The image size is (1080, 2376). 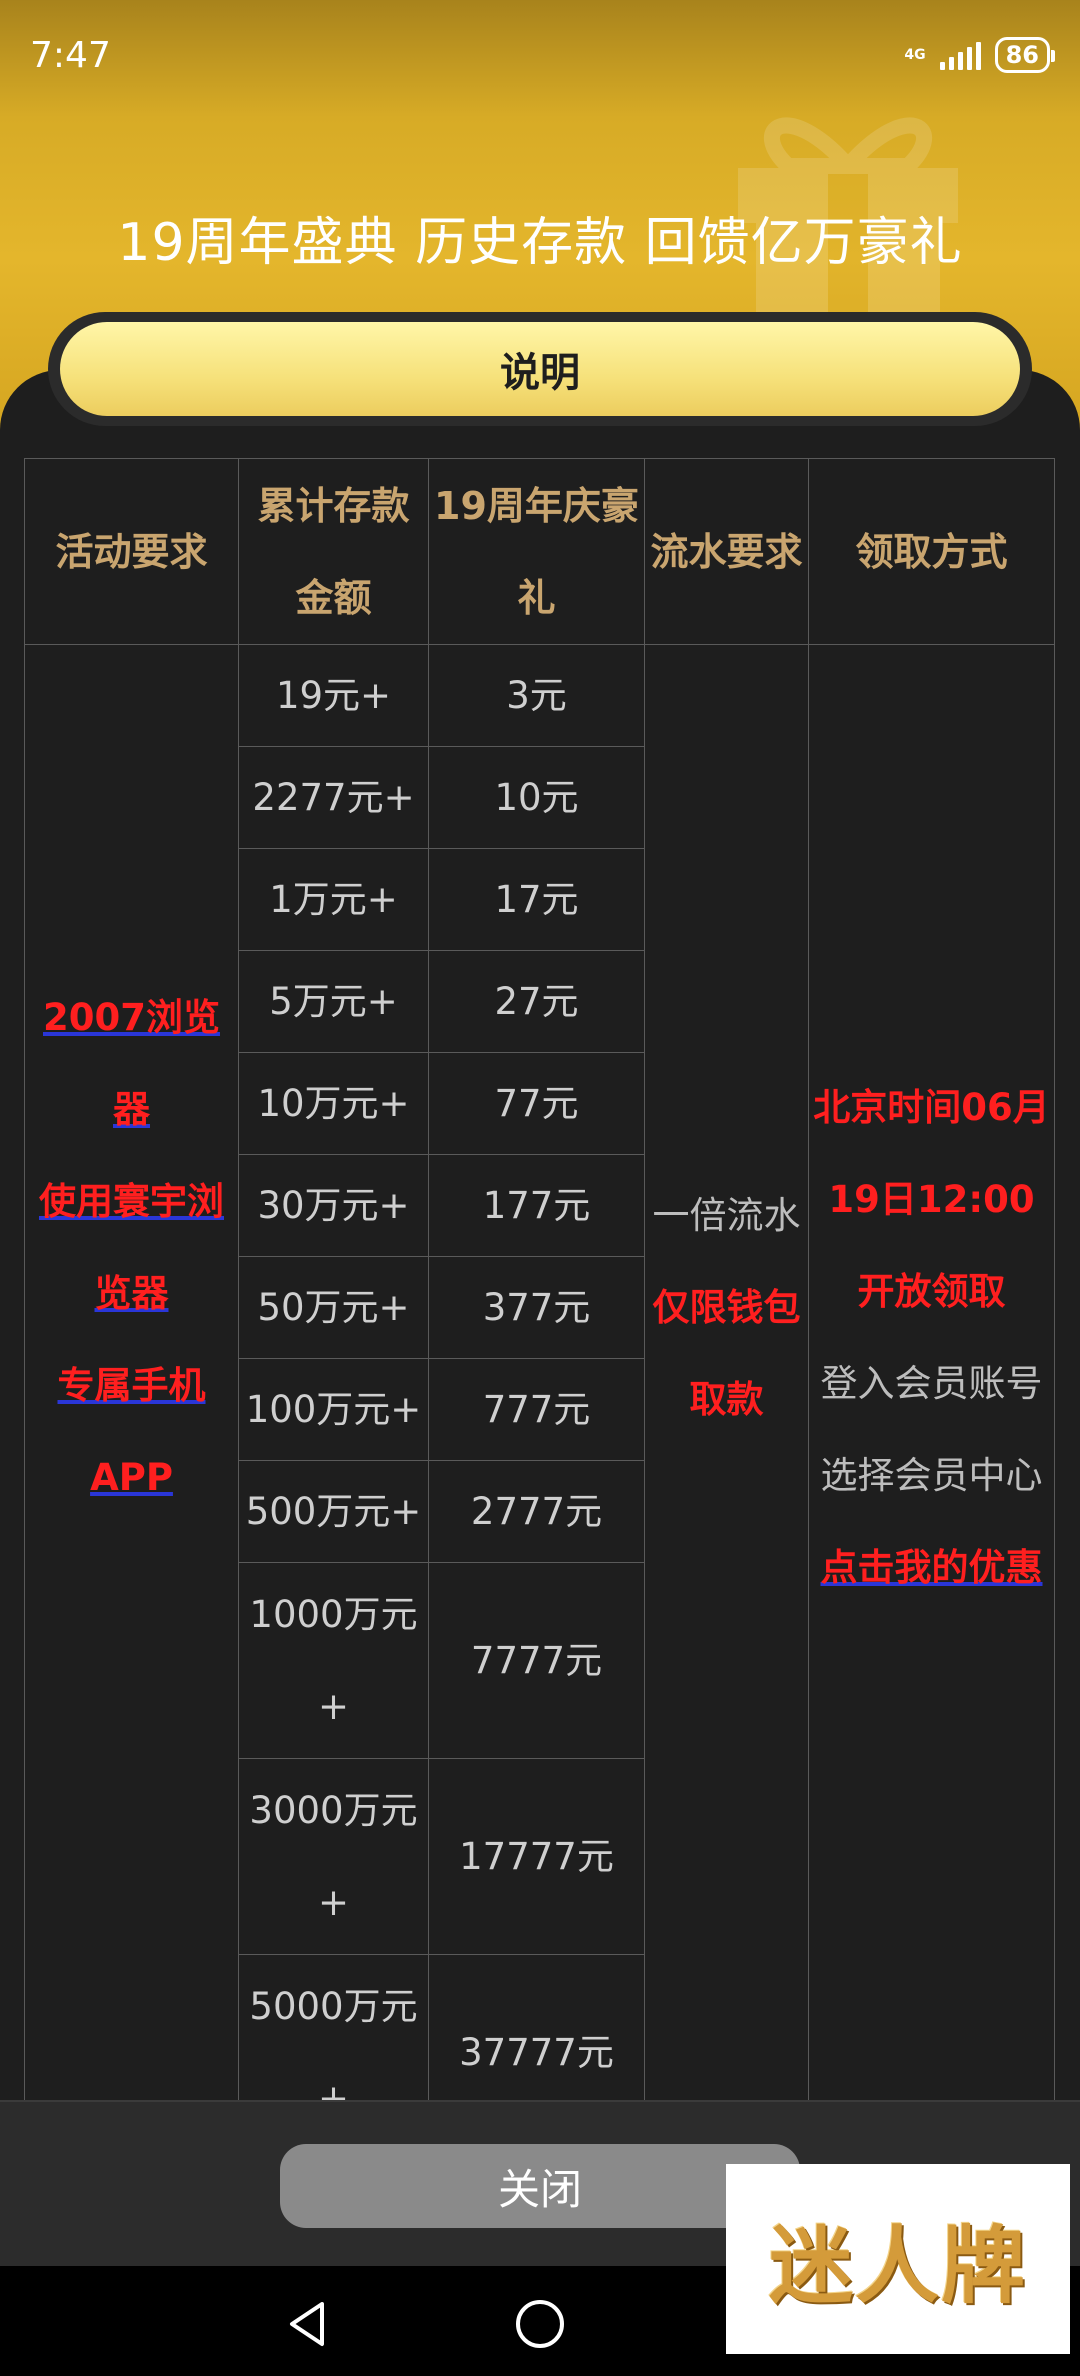 What do you see at coordinates (540, 243) in the screenshot?
I see `banner-title: 19周年盛典 历史存款 回馈亿万豪礼` at bounding box center [540, 243].